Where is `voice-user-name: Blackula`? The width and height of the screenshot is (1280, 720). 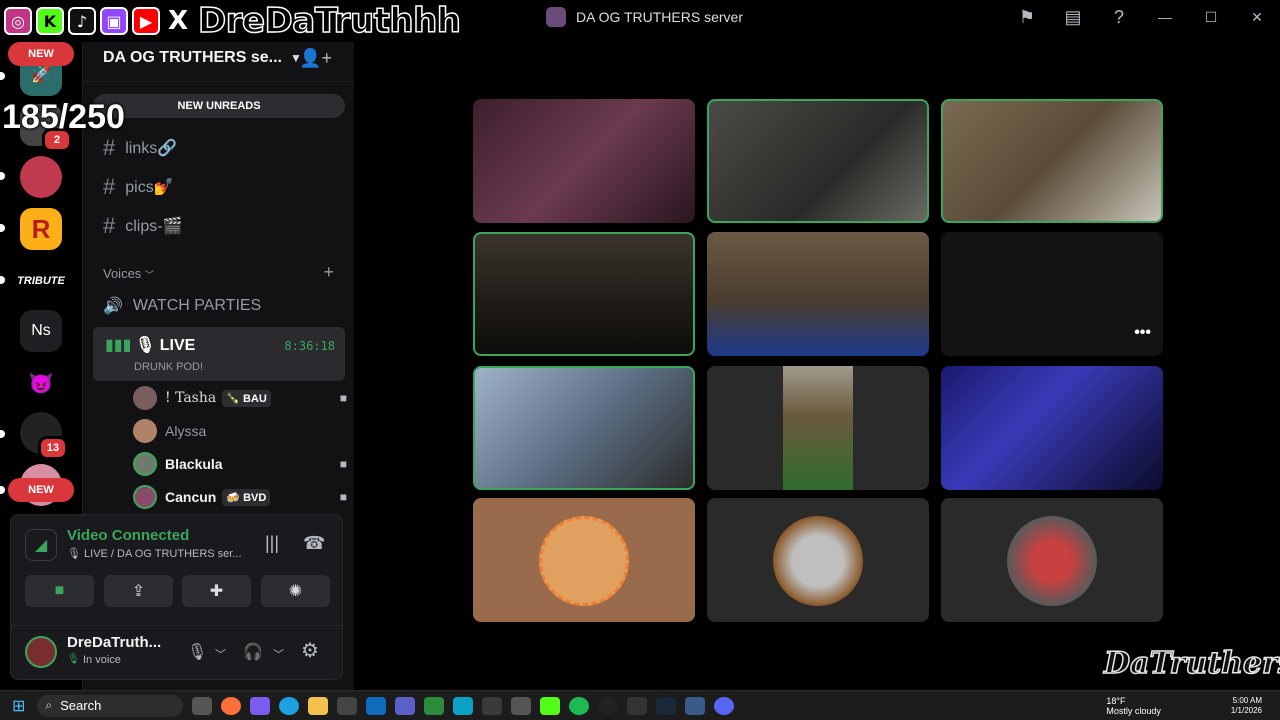
voice-user-name: Blackula is located at coordinates (194, 464).